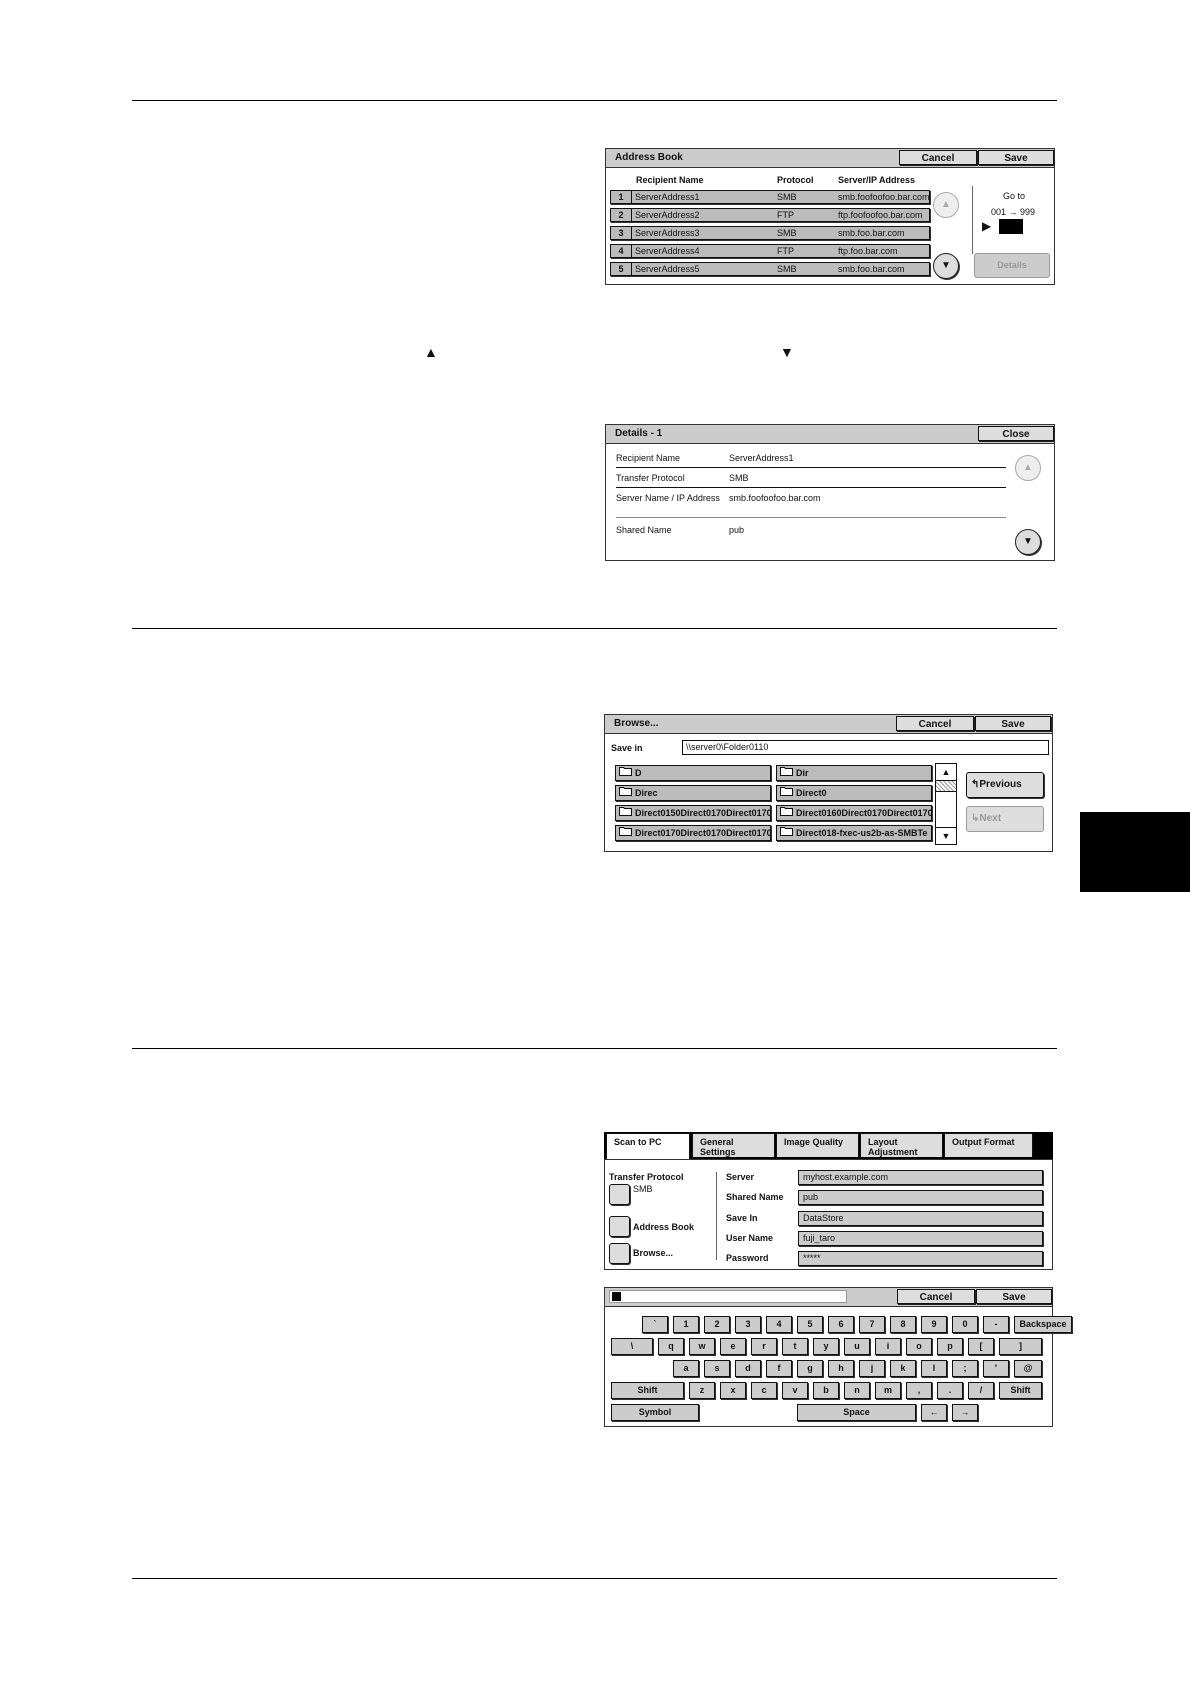 The height and width of the screenshot is (1684, 1190). What do you see at coordinates (795, 1346) in the screenshot?
I see `key: t` at bounding box center [795, 1346].